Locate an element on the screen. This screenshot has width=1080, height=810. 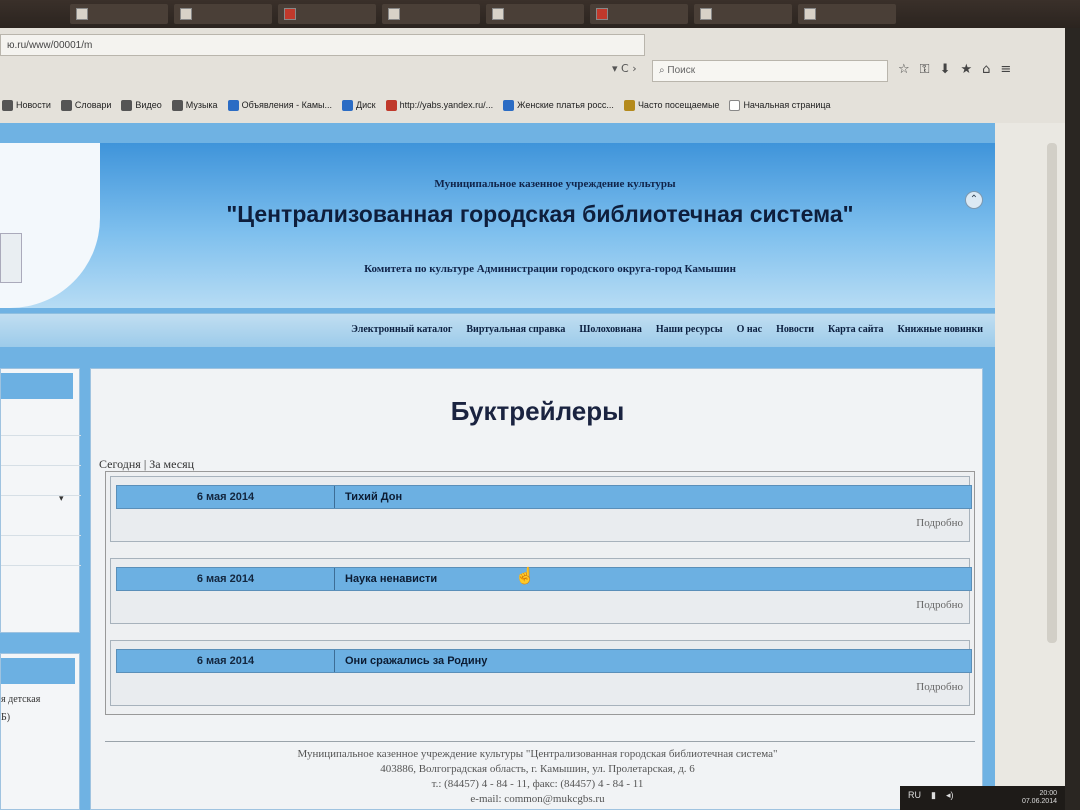
toolbar-row: ▾ C › ⌕ Поиск ☆ ⚿ ⬇ ★ ⌂ ≡ is located at coordinates (532, 72).